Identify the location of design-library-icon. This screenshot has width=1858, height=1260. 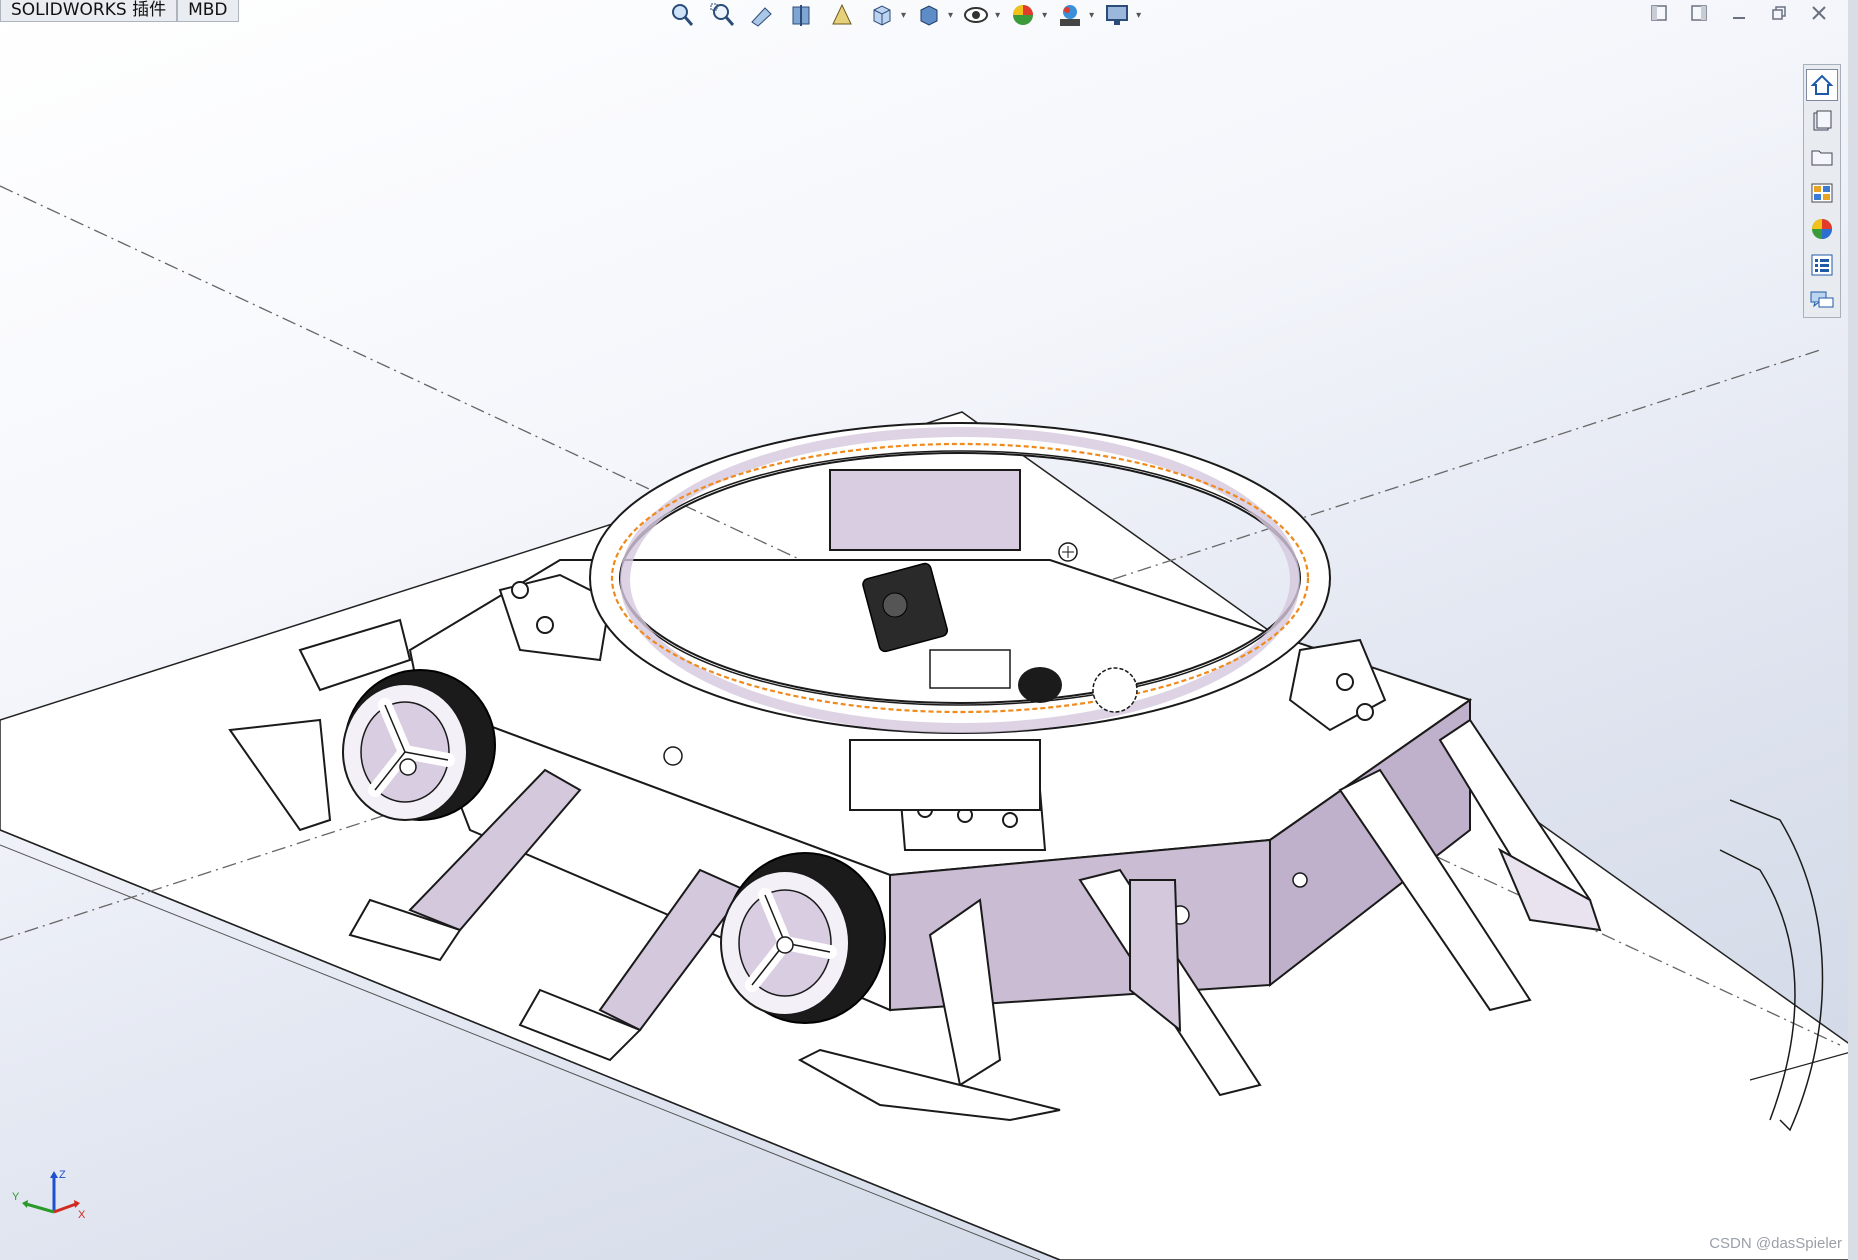
(1822, 121).